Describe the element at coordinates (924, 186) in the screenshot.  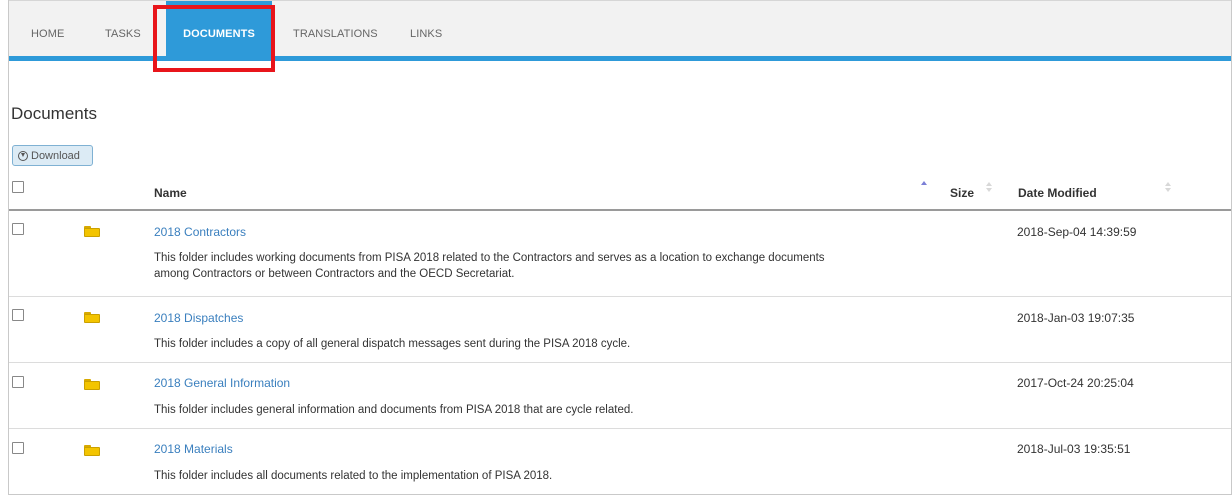
I see `sort-asc-icon` at that location.